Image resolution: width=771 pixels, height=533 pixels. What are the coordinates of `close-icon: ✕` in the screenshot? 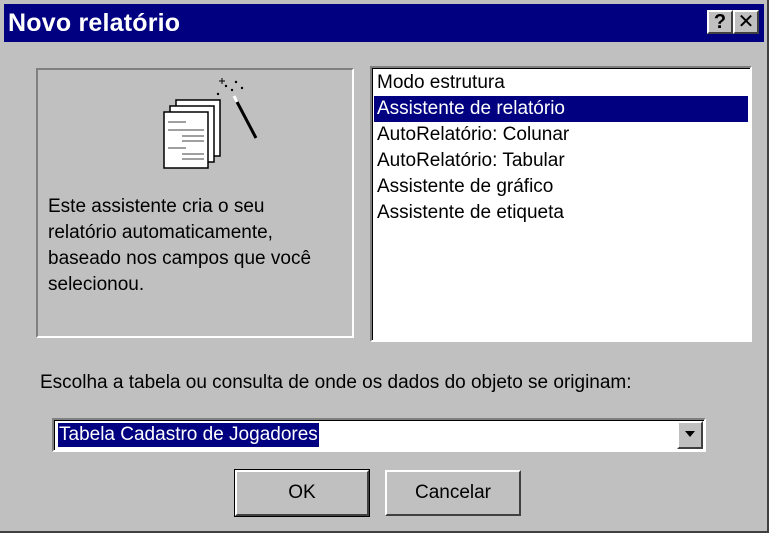 It's located at (746, 22).